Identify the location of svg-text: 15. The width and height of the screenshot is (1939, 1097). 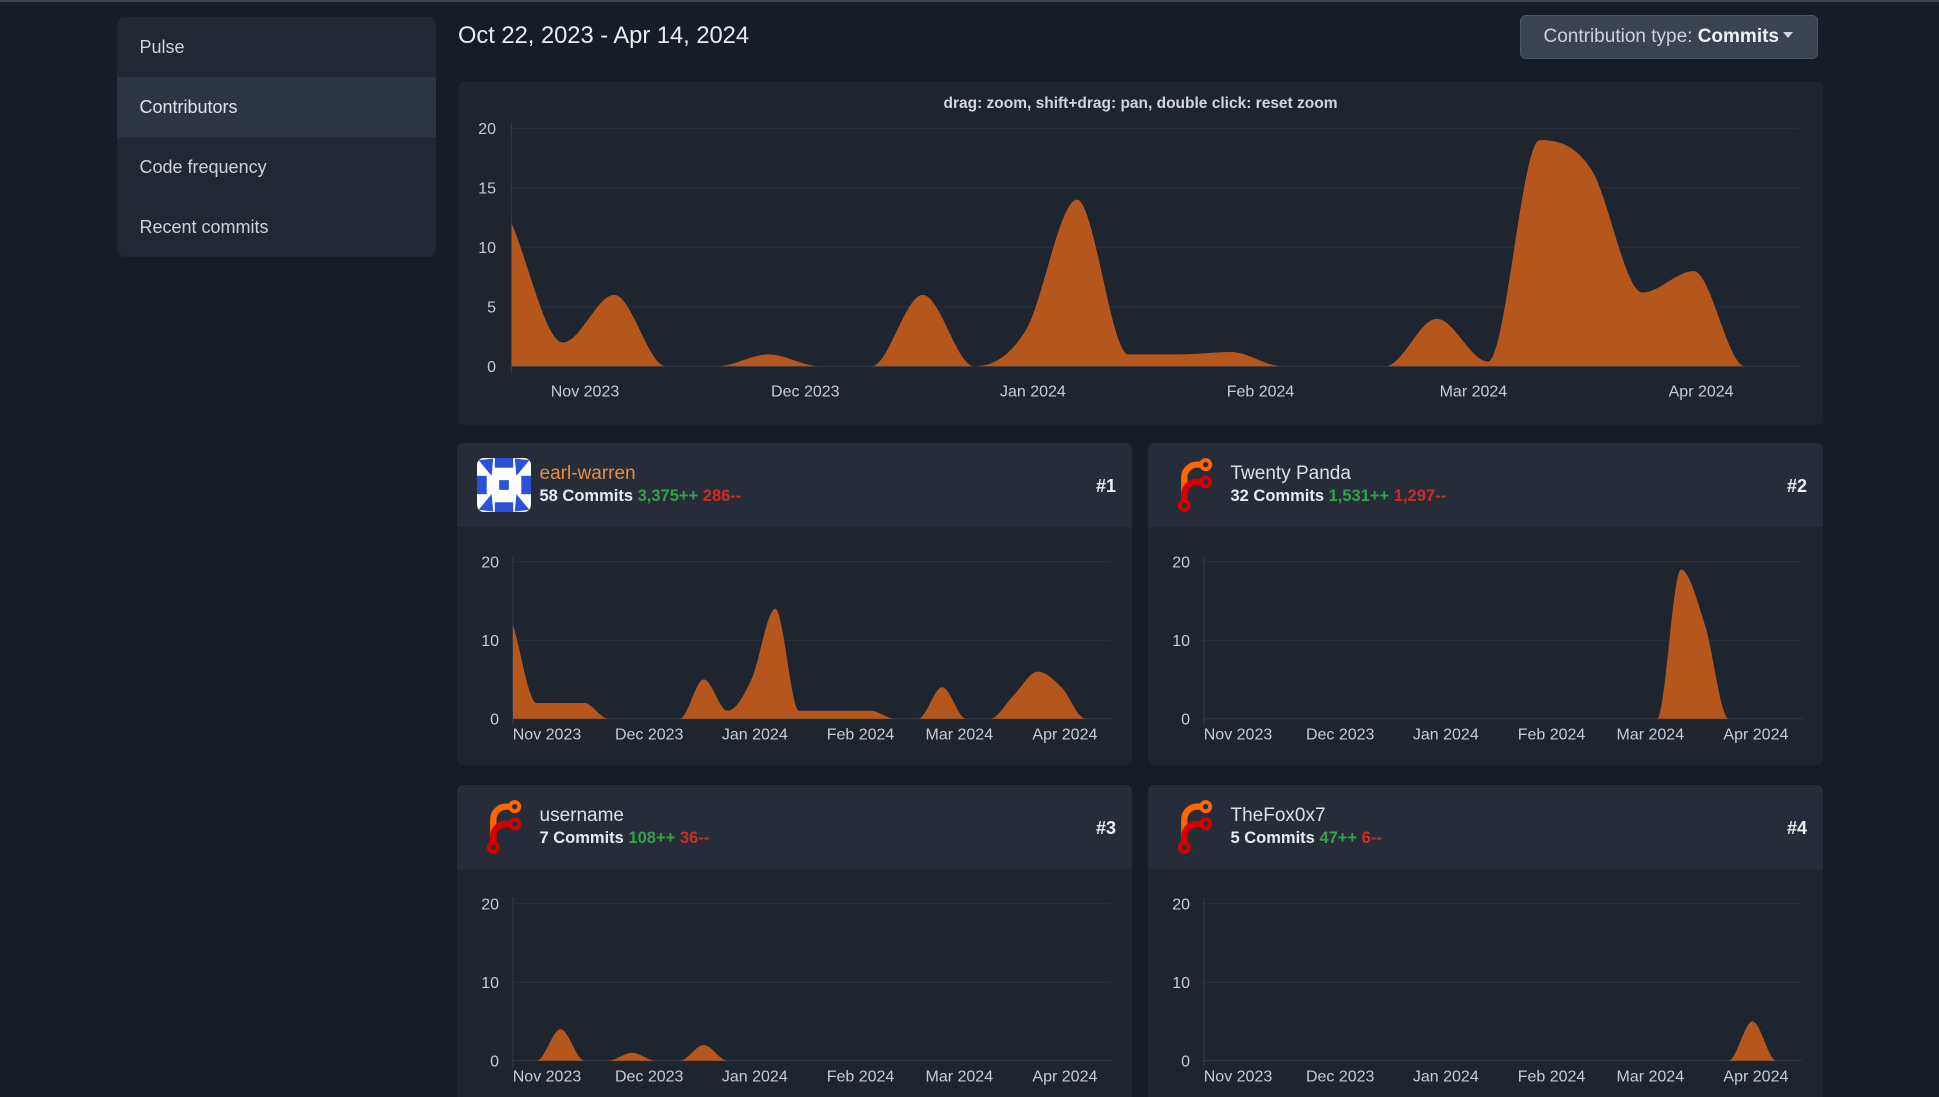
(487, 188).